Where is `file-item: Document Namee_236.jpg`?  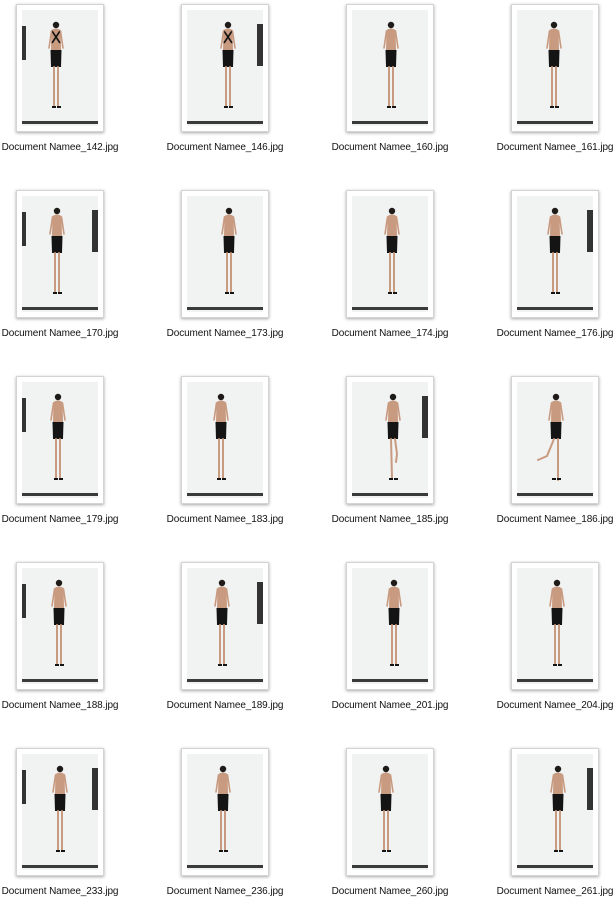 file-item: Document Namee_236.jpg is located at coordinates (230, 829).